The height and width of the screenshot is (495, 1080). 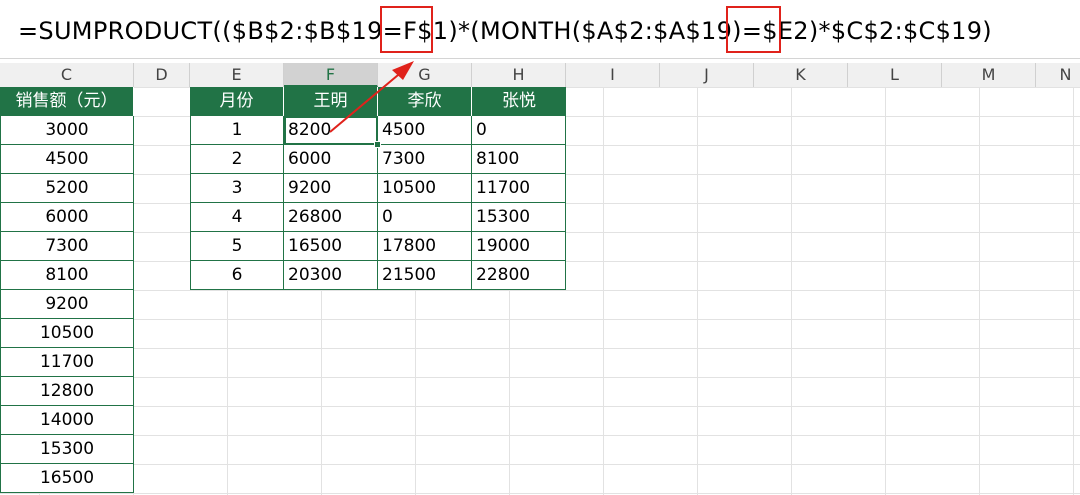 I want to click on table-cell: 10500, so click(x=425, y=188).